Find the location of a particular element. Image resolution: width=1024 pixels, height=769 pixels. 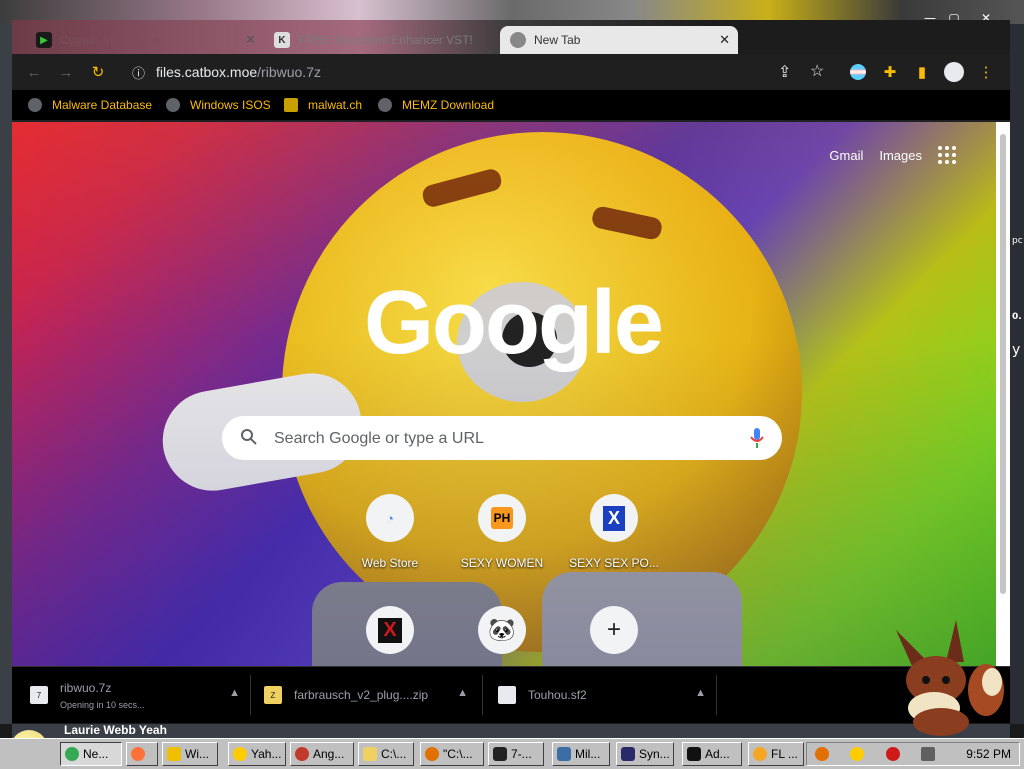

side-panel-icon: ▮ is located at coordinates (922, 72).